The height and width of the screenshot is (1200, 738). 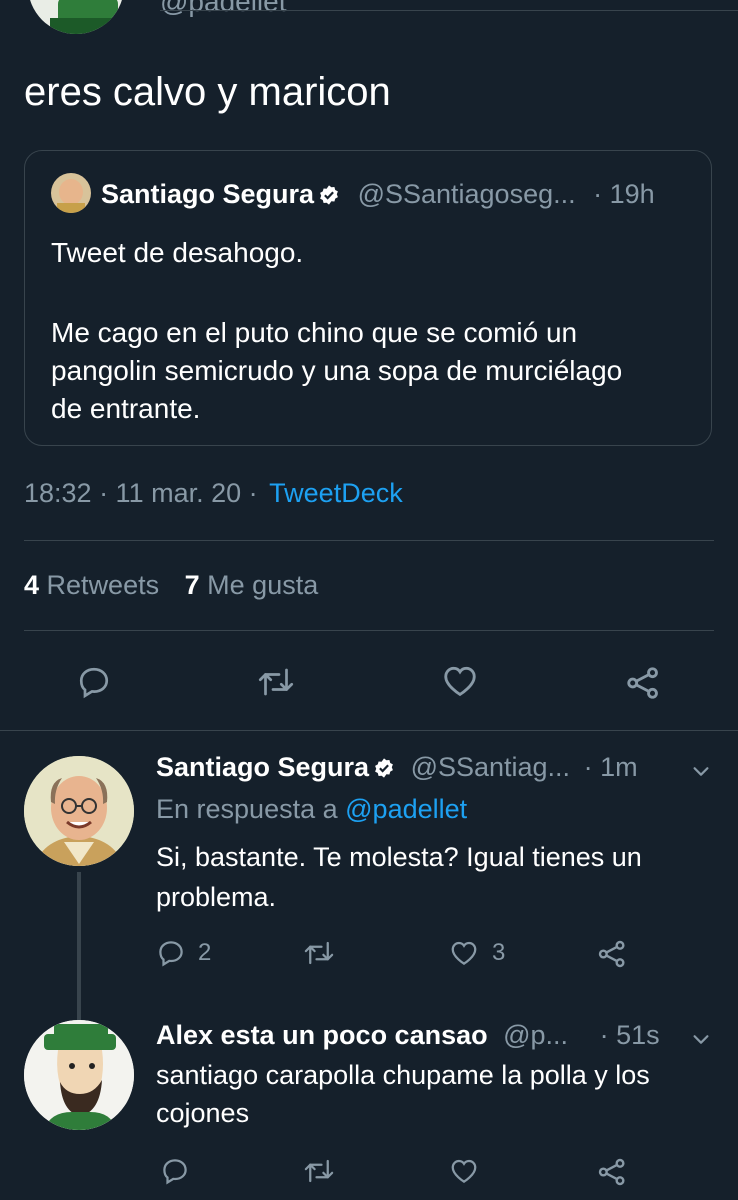 I want to click on reply1-author-avatar, so click(x=79, y=811).